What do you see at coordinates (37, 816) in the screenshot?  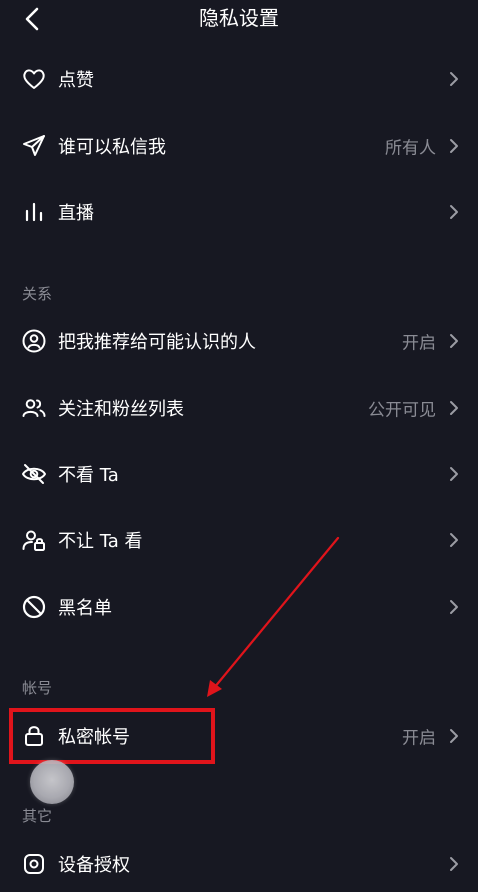 I see `section-header-other: 其它` at bounding box center [37, 816].